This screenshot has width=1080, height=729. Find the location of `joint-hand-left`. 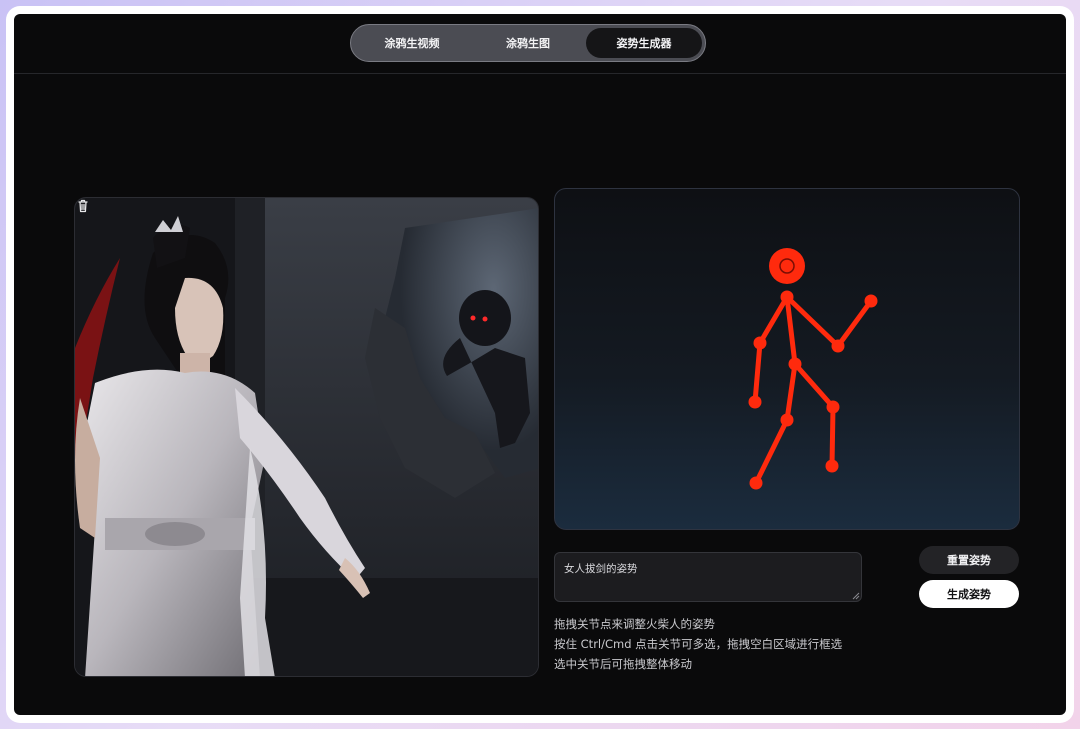

joint-hand-left is located at coordinates (755, 402).